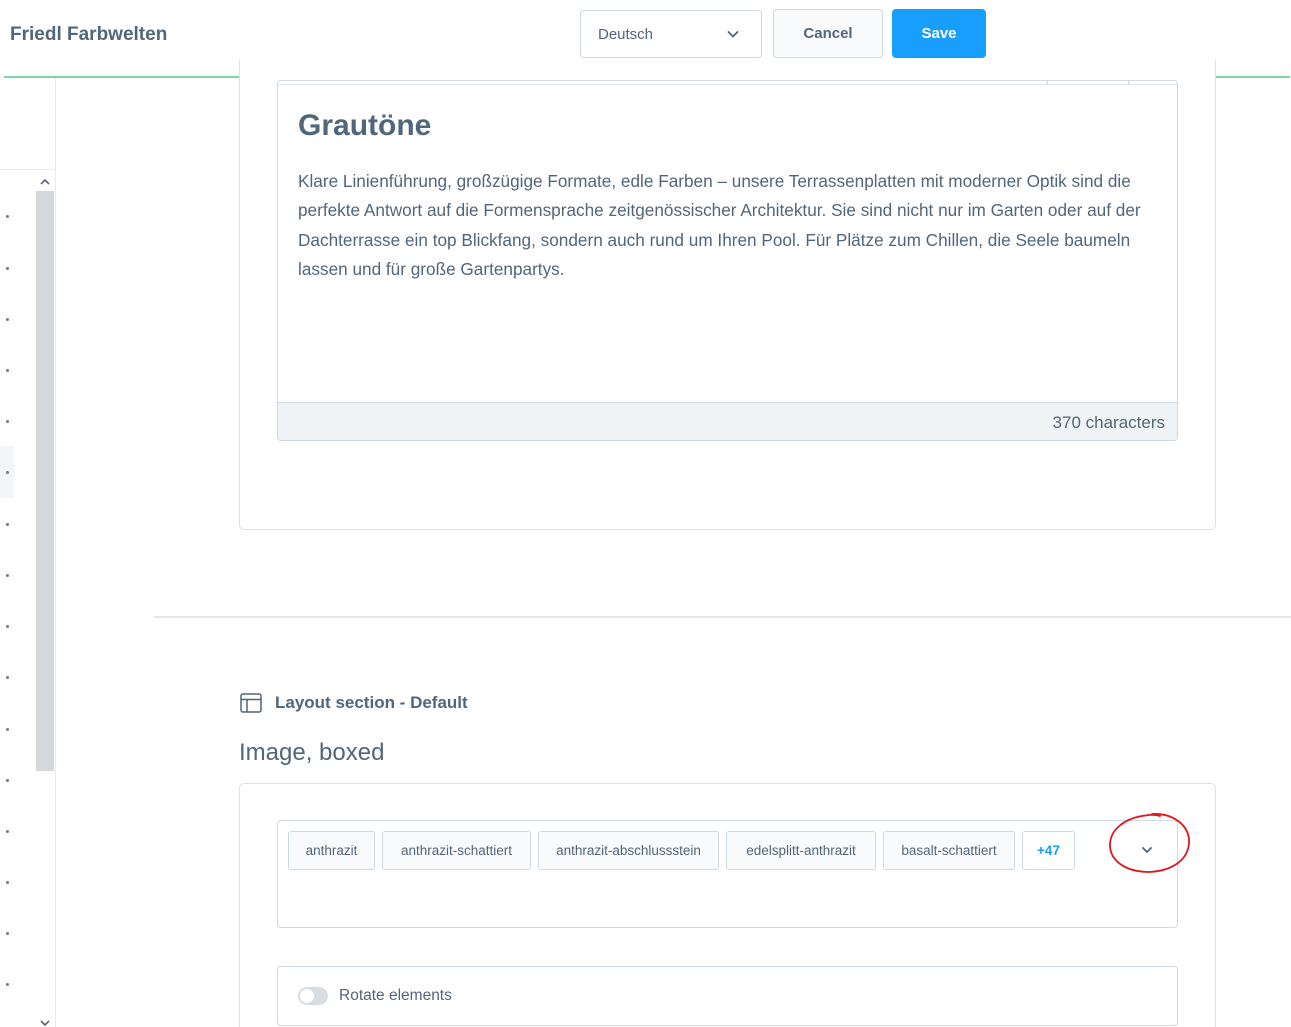 This screenshot has height=1027, width=1291. I want to click on tag-chip: anthrazit, so click(331, 850).